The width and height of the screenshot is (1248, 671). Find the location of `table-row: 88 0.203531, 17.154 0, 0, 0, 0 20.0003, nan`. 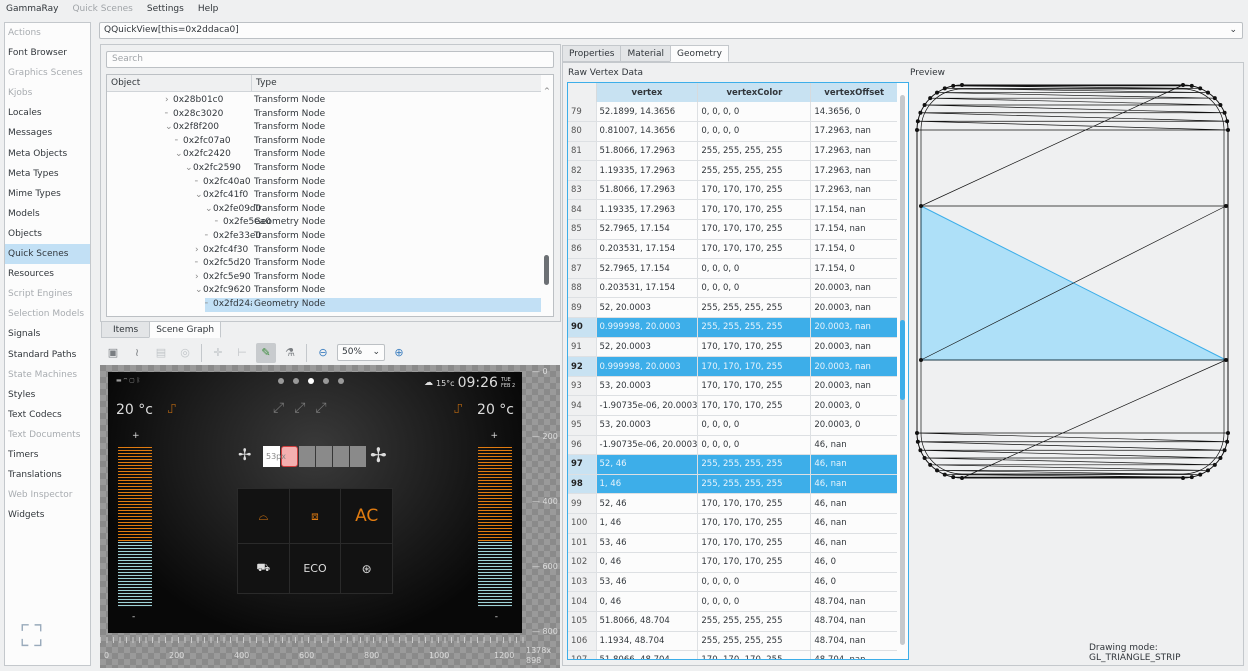

table-row: 88 0.203531, 17.154 0, 0, 0, 0 20.0003, nan is located at coordinates (733, 288).